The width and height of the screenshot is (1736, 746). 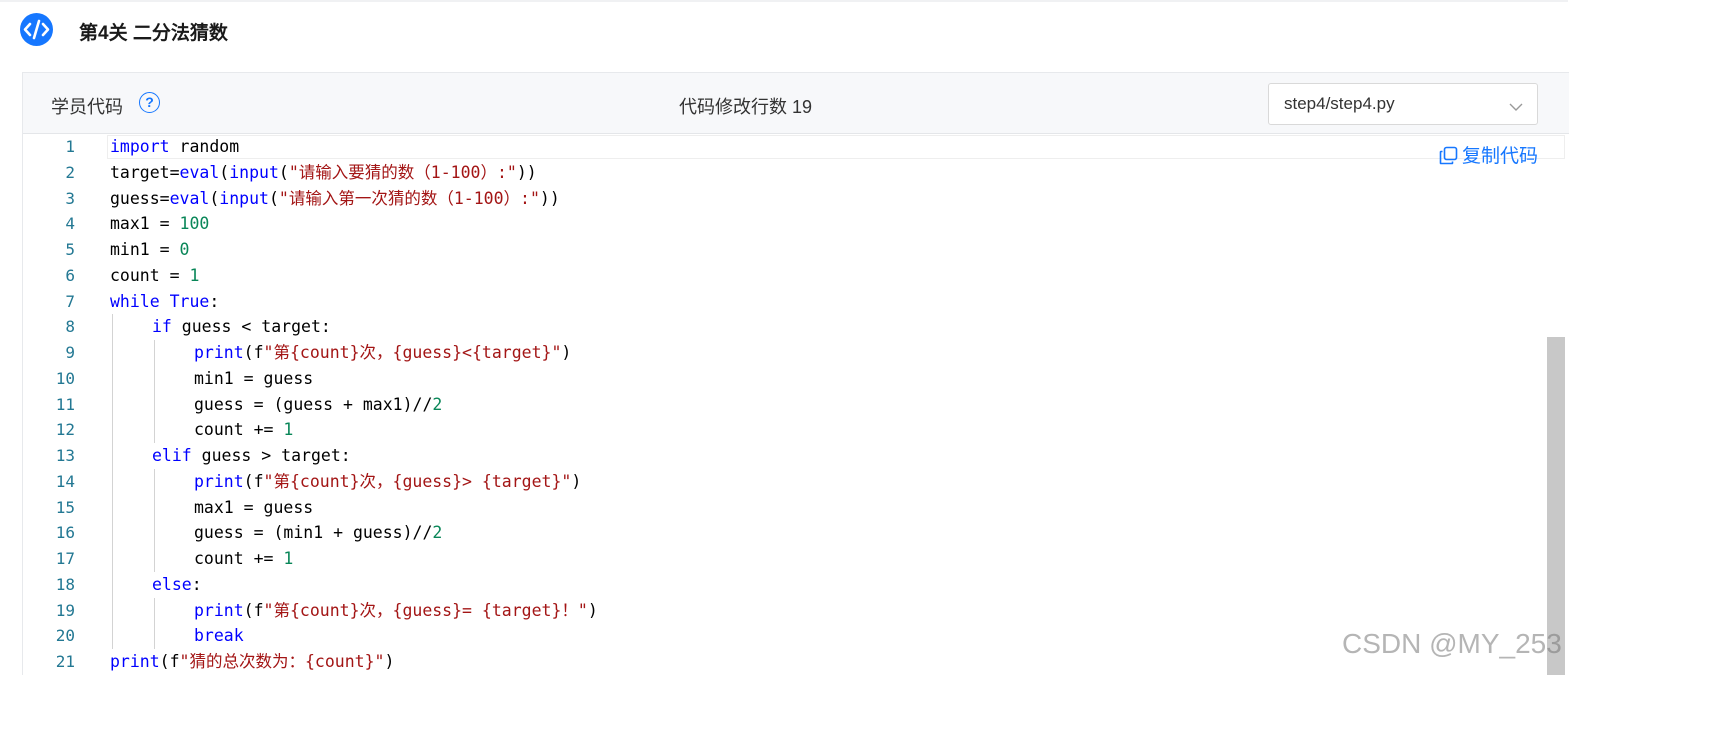 I want to click on line-number: 13, so click(x=65, y=455).